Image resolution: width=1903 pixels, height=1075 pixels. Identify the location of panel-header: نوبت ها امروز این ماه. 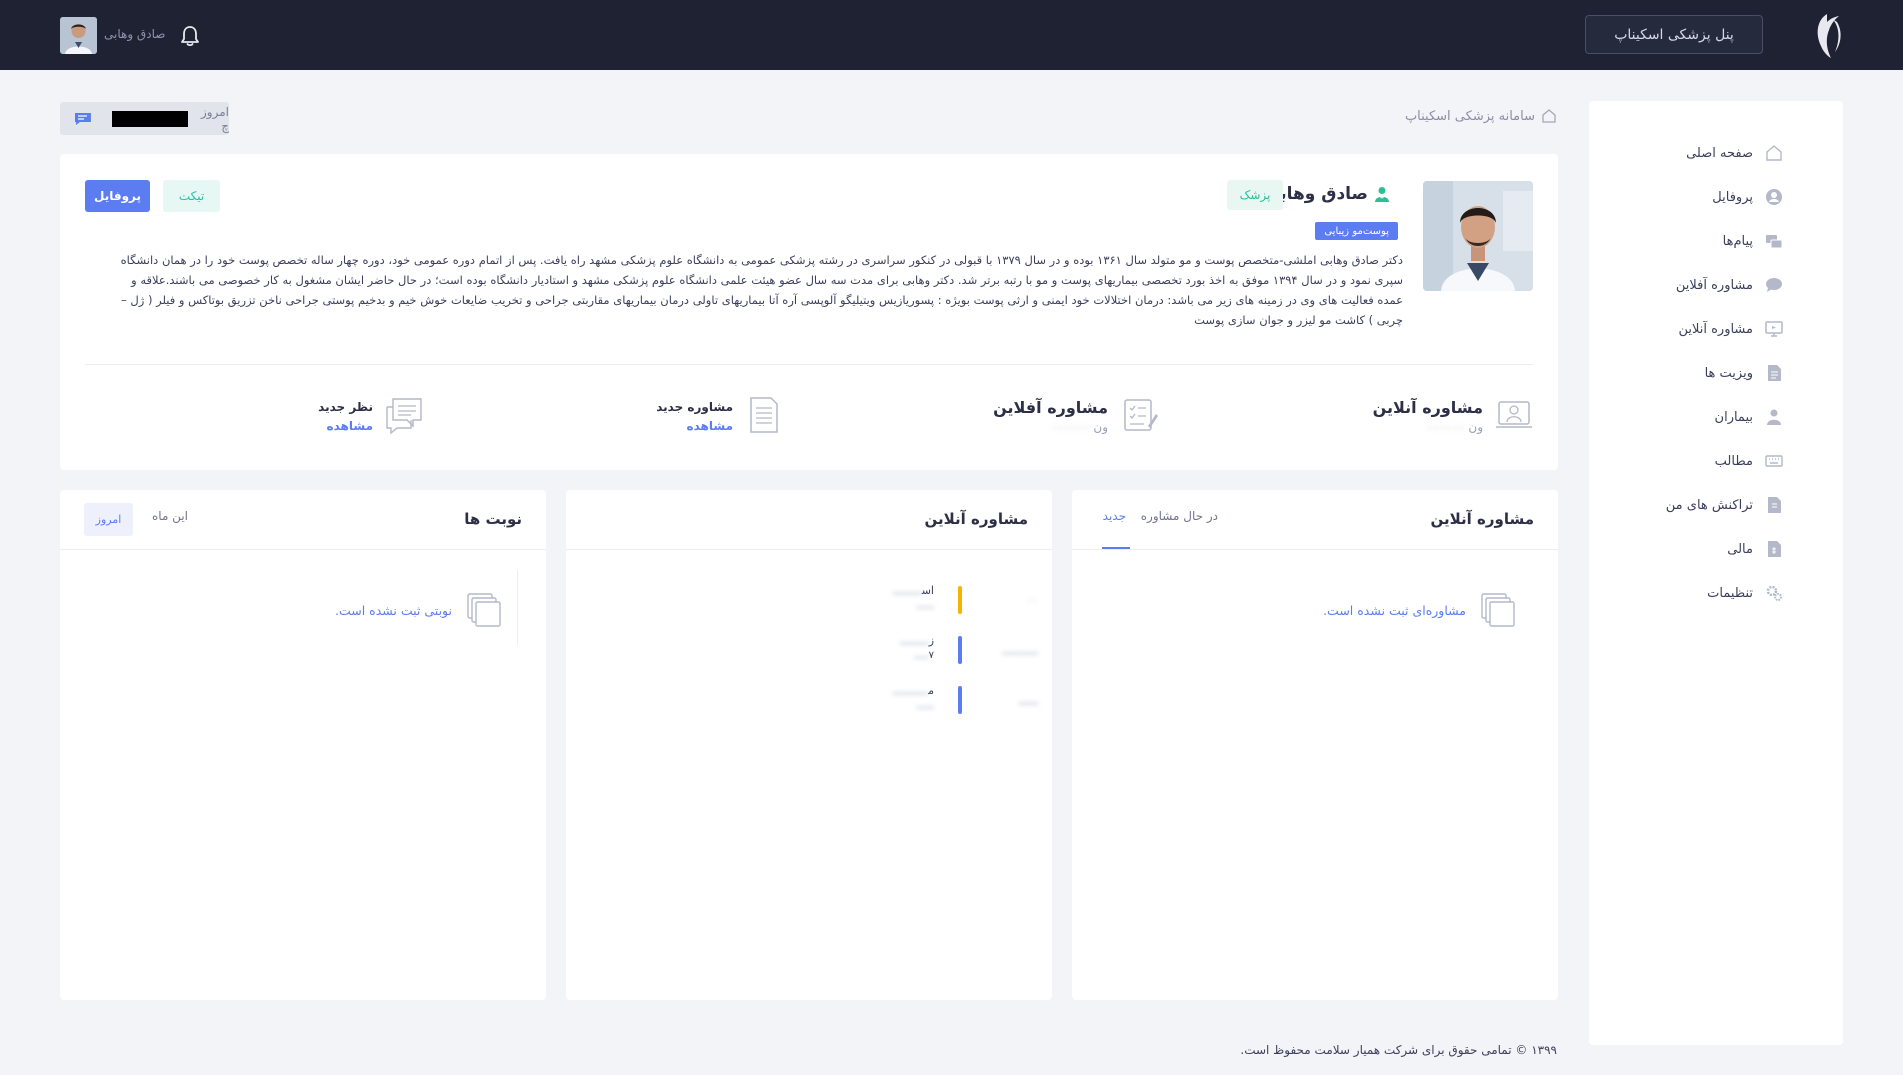
(303, 520).